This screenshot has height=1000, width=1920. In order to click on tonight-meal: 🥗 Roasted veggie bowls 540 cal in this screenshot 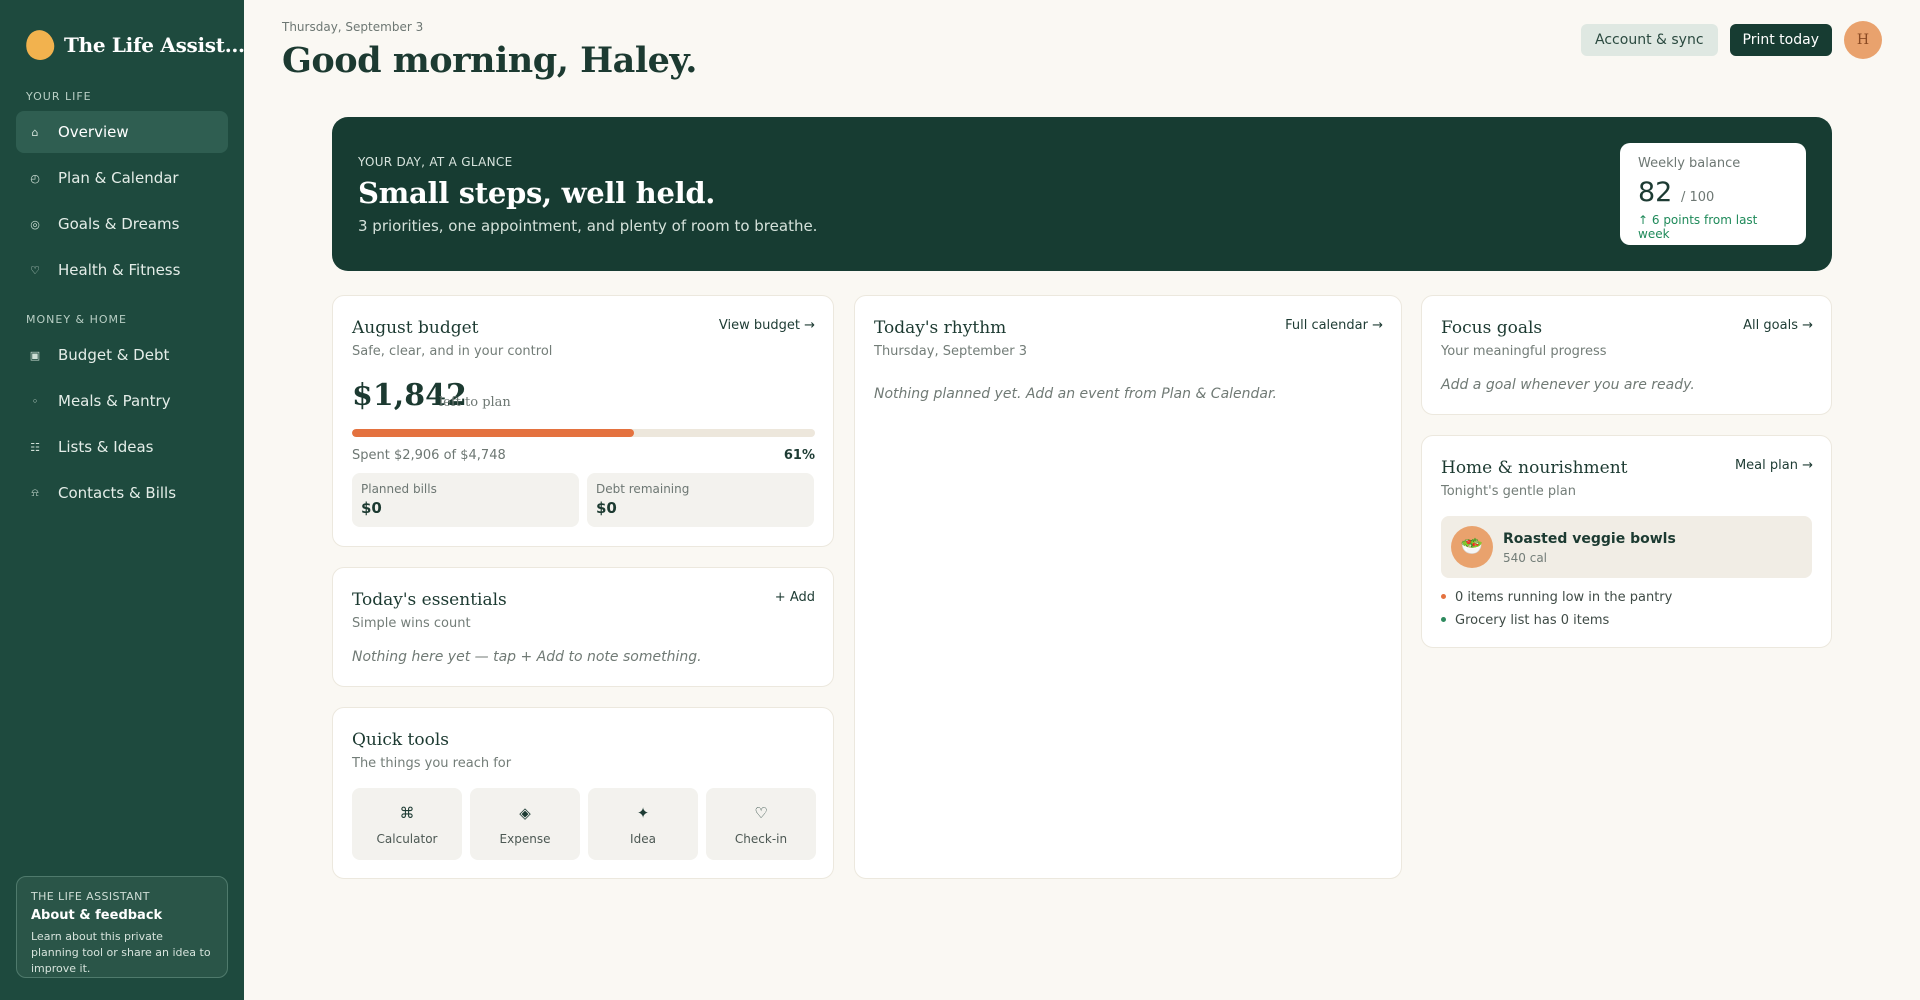, I will do `click(1626, 547)`.